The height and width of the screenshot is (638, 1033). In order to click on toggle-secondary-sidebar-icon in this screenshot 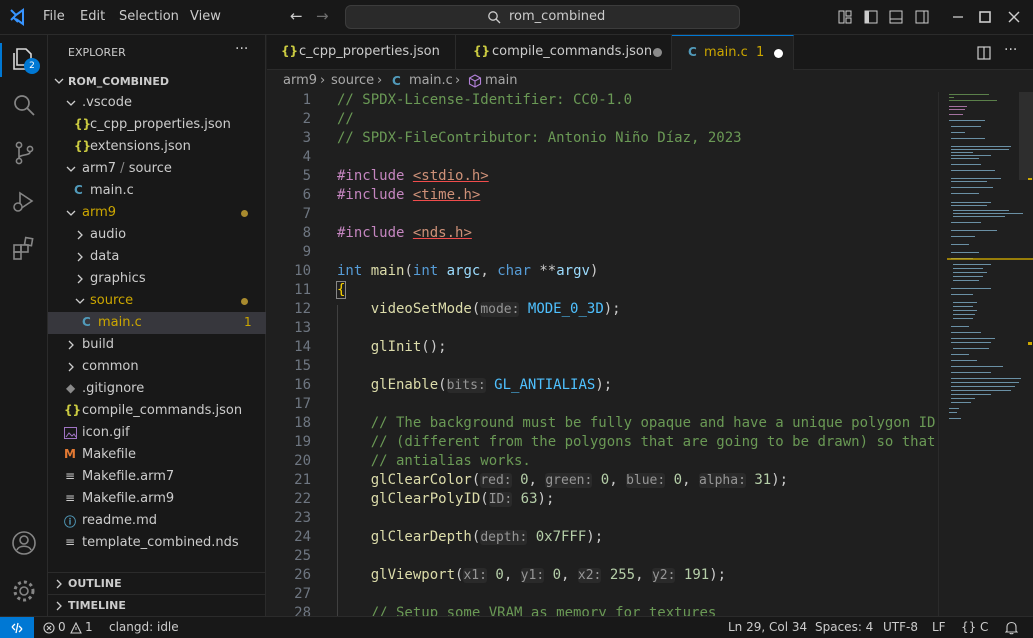, I will do `click(922, 17)`.